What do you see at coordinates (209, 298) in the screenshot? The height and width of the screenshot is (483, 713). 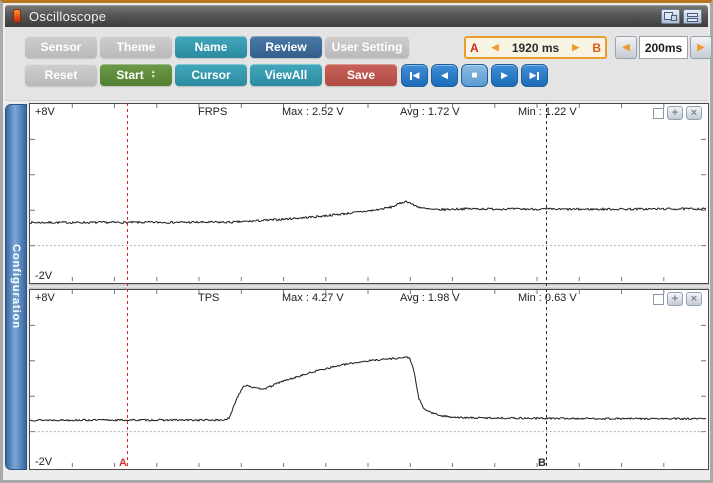 I see `tps-channel-name: TPS` at bounding box center [209, 298].